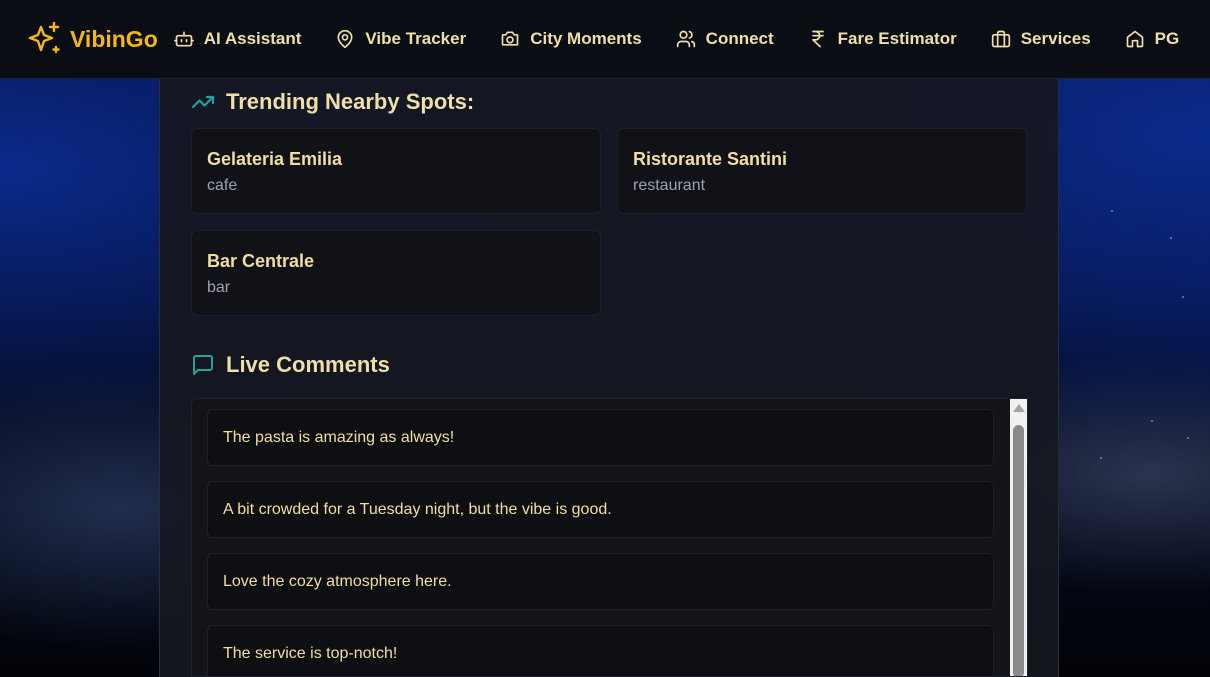 This screenshot has height=677, width=1210. Describe the element at coordinates (1167, 38) in the screenshot. I see `nav-label: PG` at that location.